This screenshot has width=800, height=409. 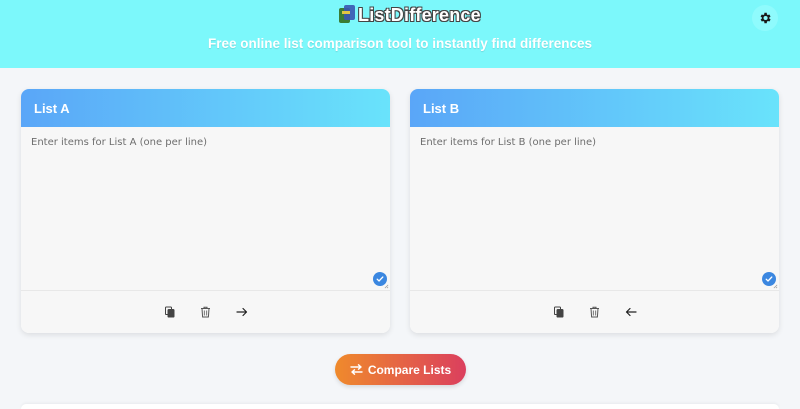 I want to click on site-logo: ListDifference, so click(x=410, y=15).